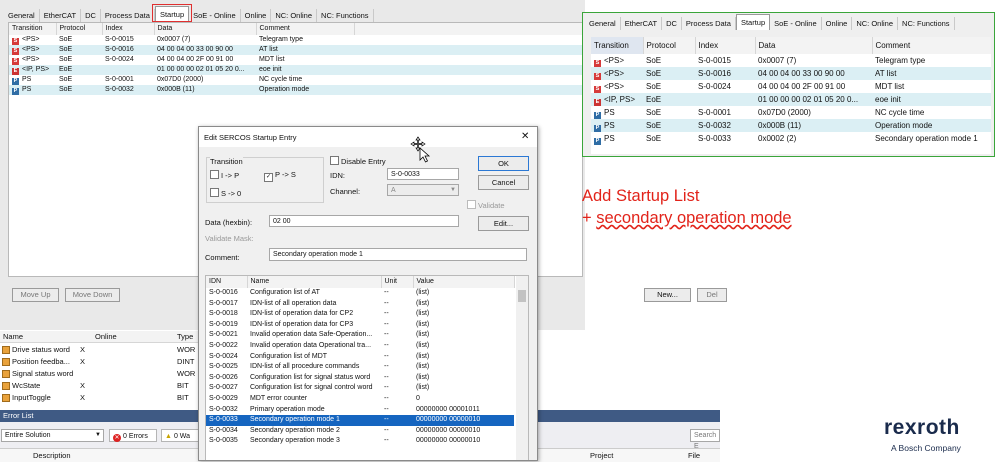 The height and width of the screenshot is (462, 999). What do you see at coordinates (423, 174) in the screenshot?
I see `idn-input: S-0-0033` at bounding box center [423, 174].